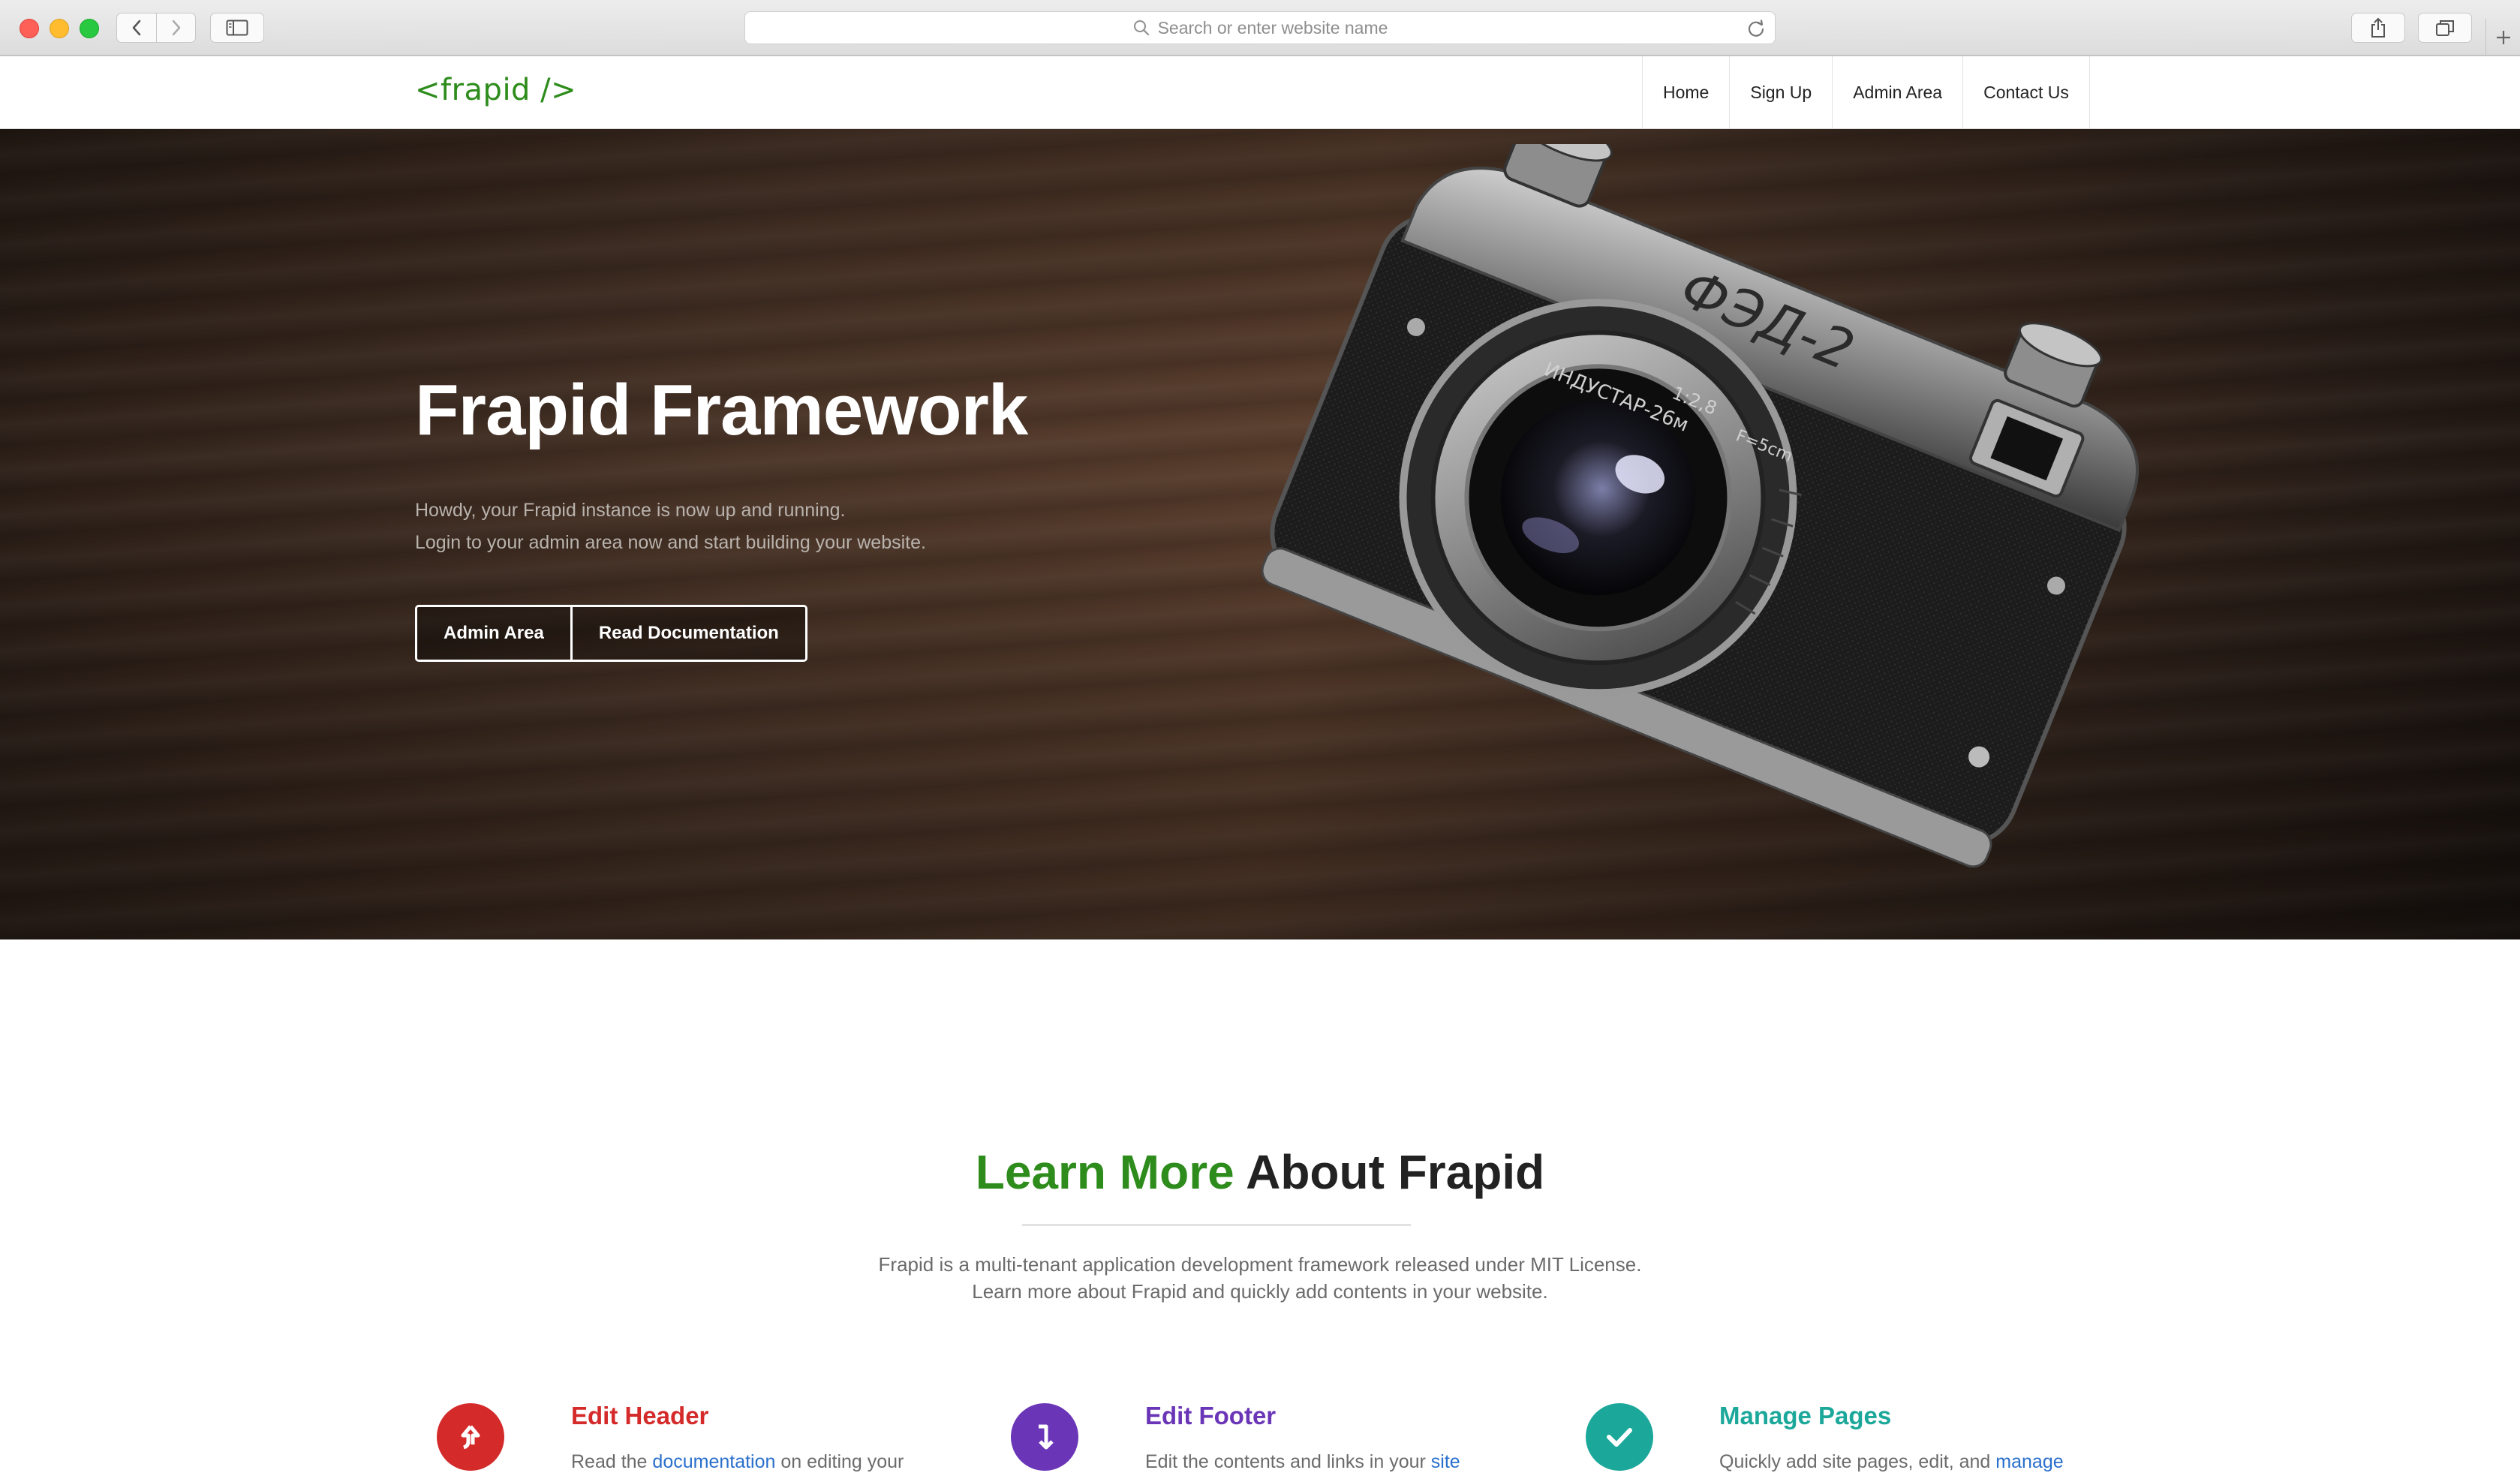 The height and width of the screenshot is (1473, 2520). I want to click on main-menu: Home Sign Up Admin Area Contact Us, so click(1866, 92).